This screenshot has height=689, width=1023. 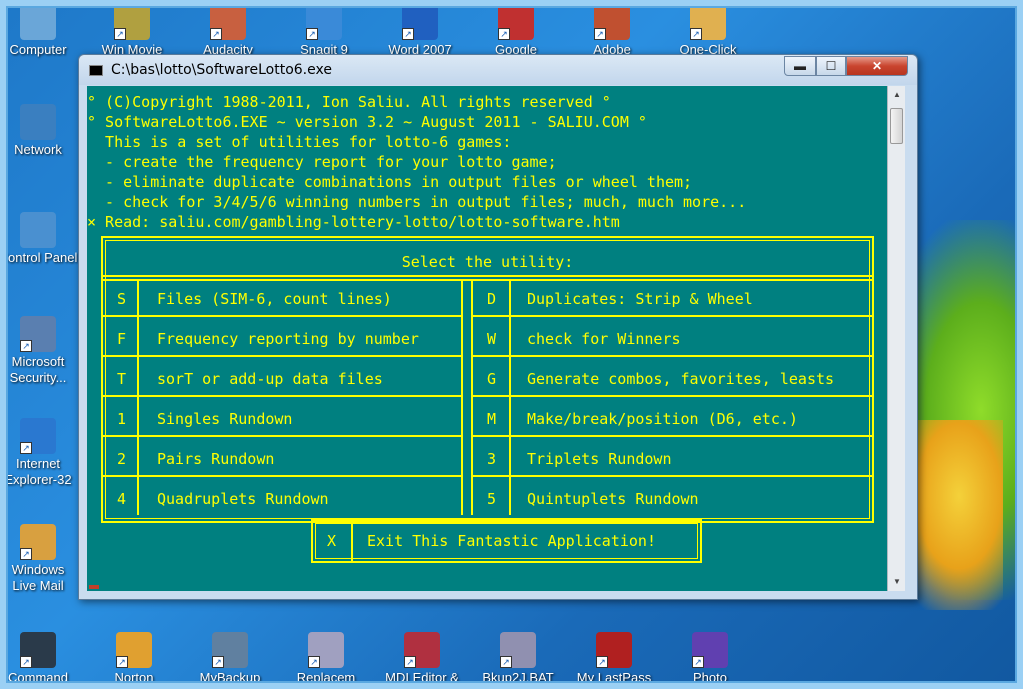 I want to click on desktop-icon: ↗ Command, so click(x=39, y=659).